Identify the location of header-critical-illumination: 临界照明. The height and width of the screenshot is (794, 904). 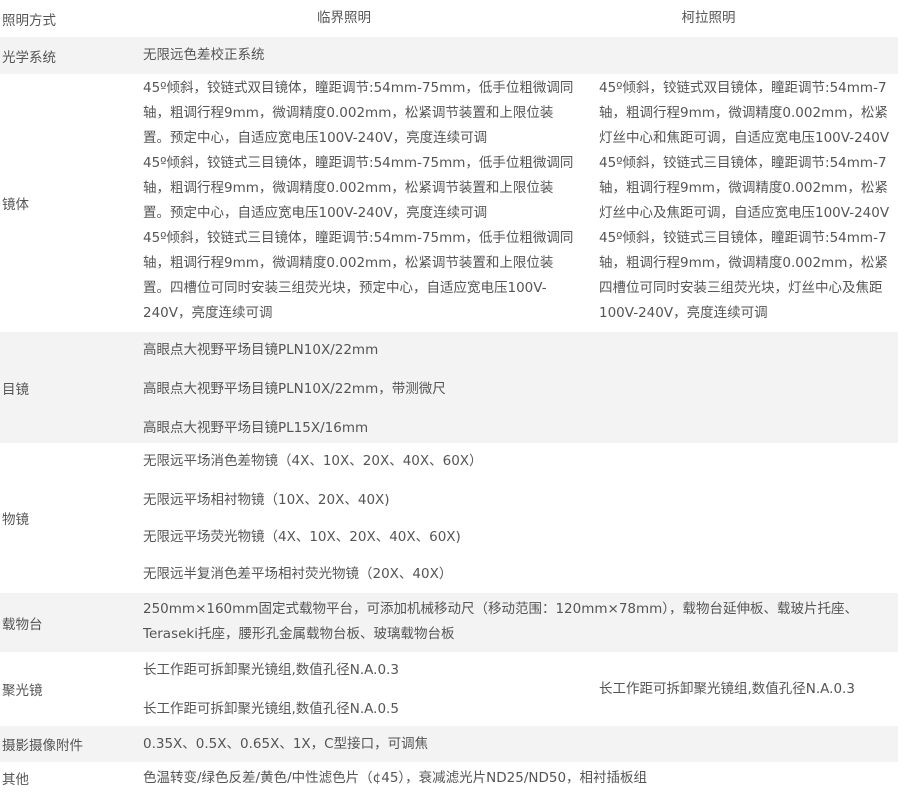
(344, 18).